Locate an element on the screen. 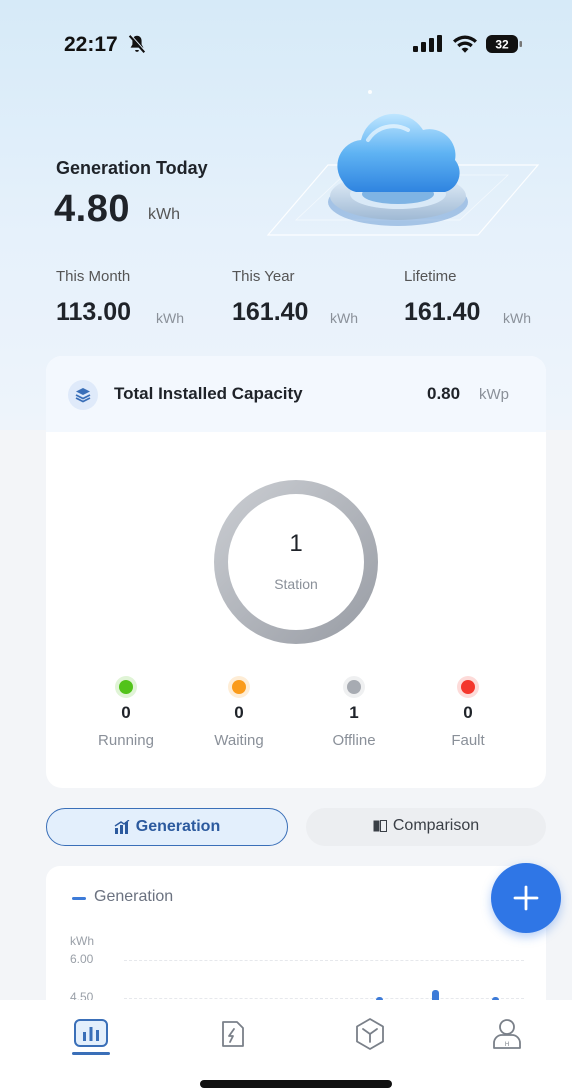 The height and width of the screenshot is (1088, 572). fault-dot is located at coordinates (468, 687).